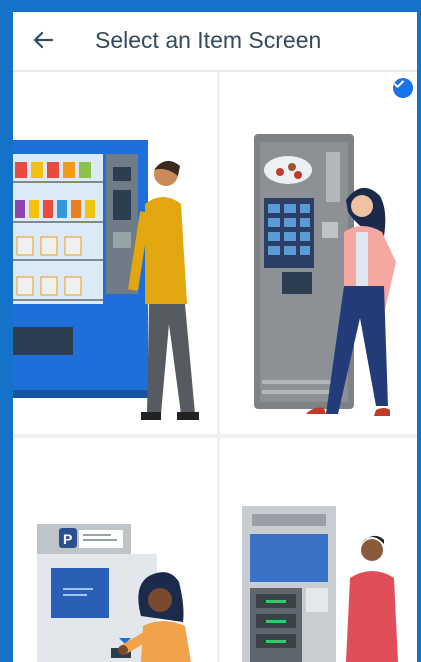  What do you see at coordinates (67, 539) in the screenshot?
I see `svg-text: P` at bounding box center [67, 539].